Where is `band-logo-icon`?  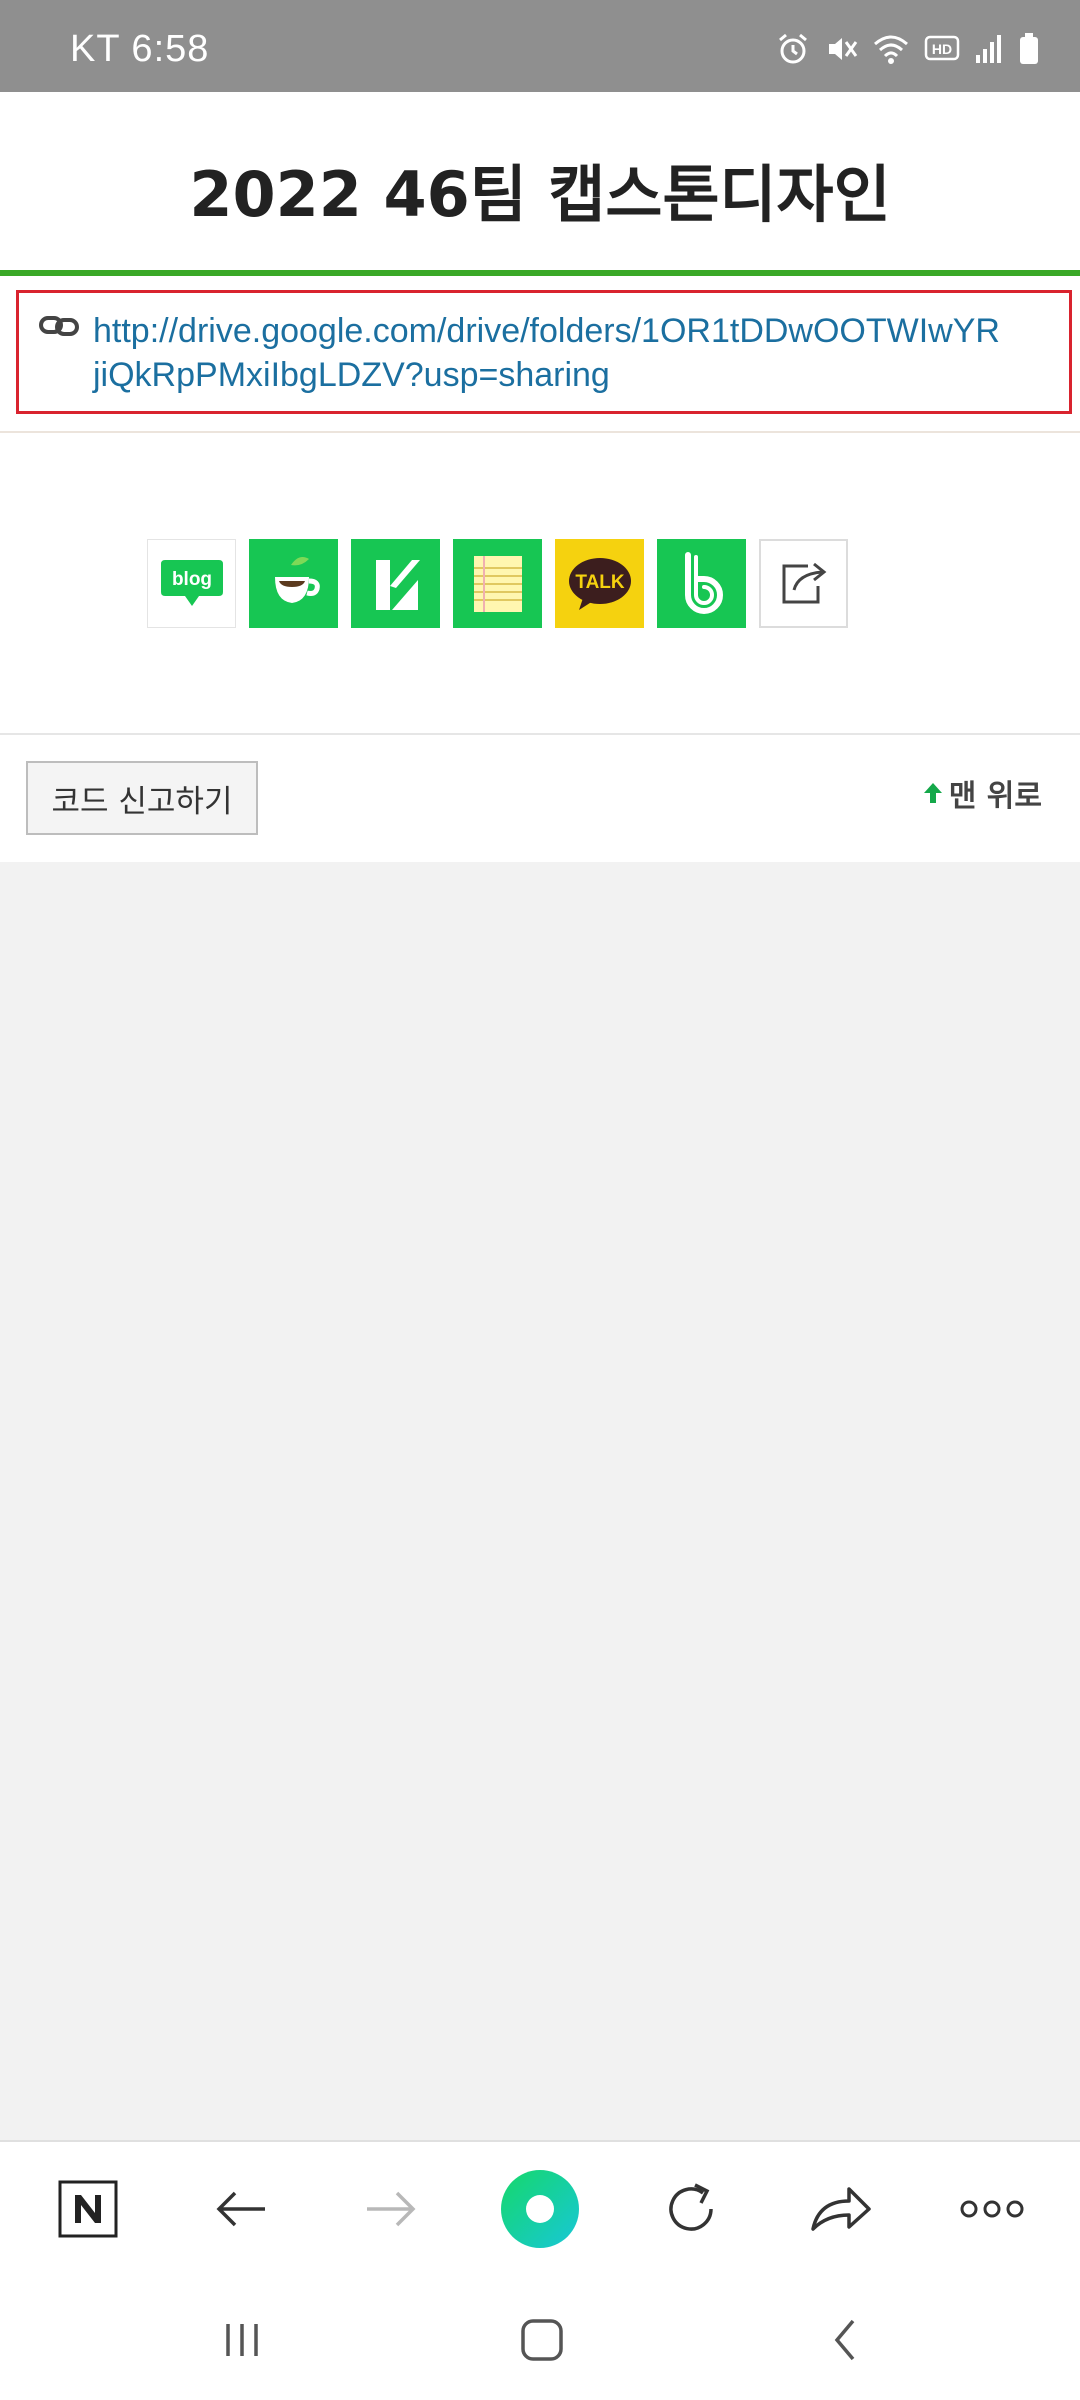 band-logo-icon is located at coordinates (703, 582).